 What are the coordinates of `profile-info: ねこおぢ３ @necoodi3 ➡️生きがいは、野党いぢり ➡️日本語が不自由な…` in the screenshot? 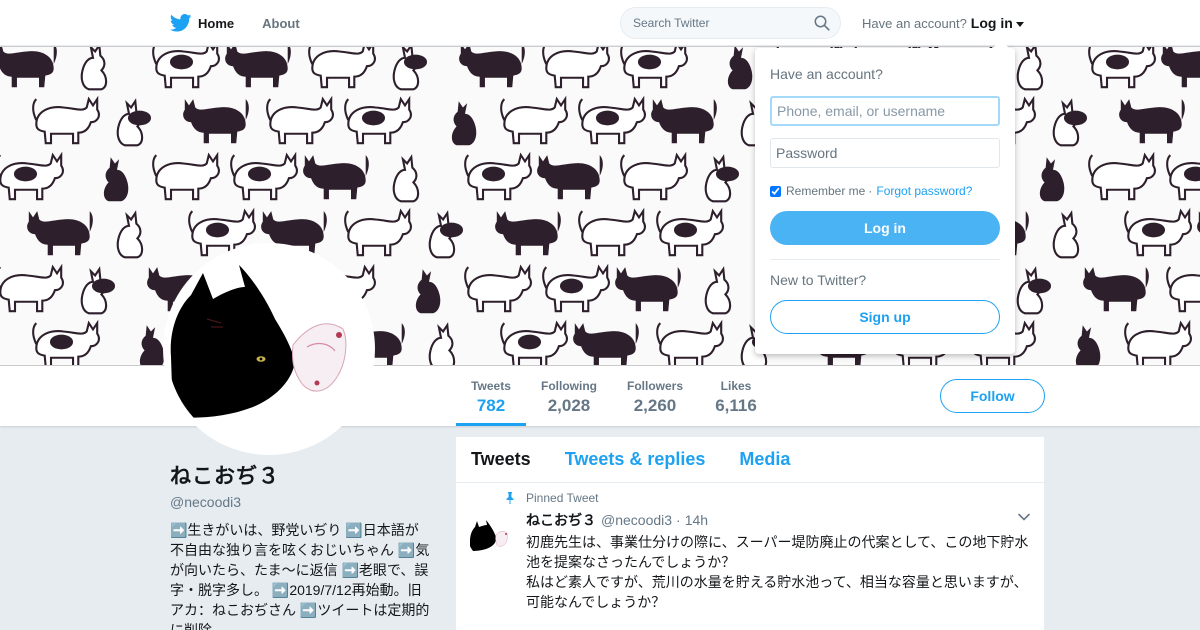 It's located at (300, 545).